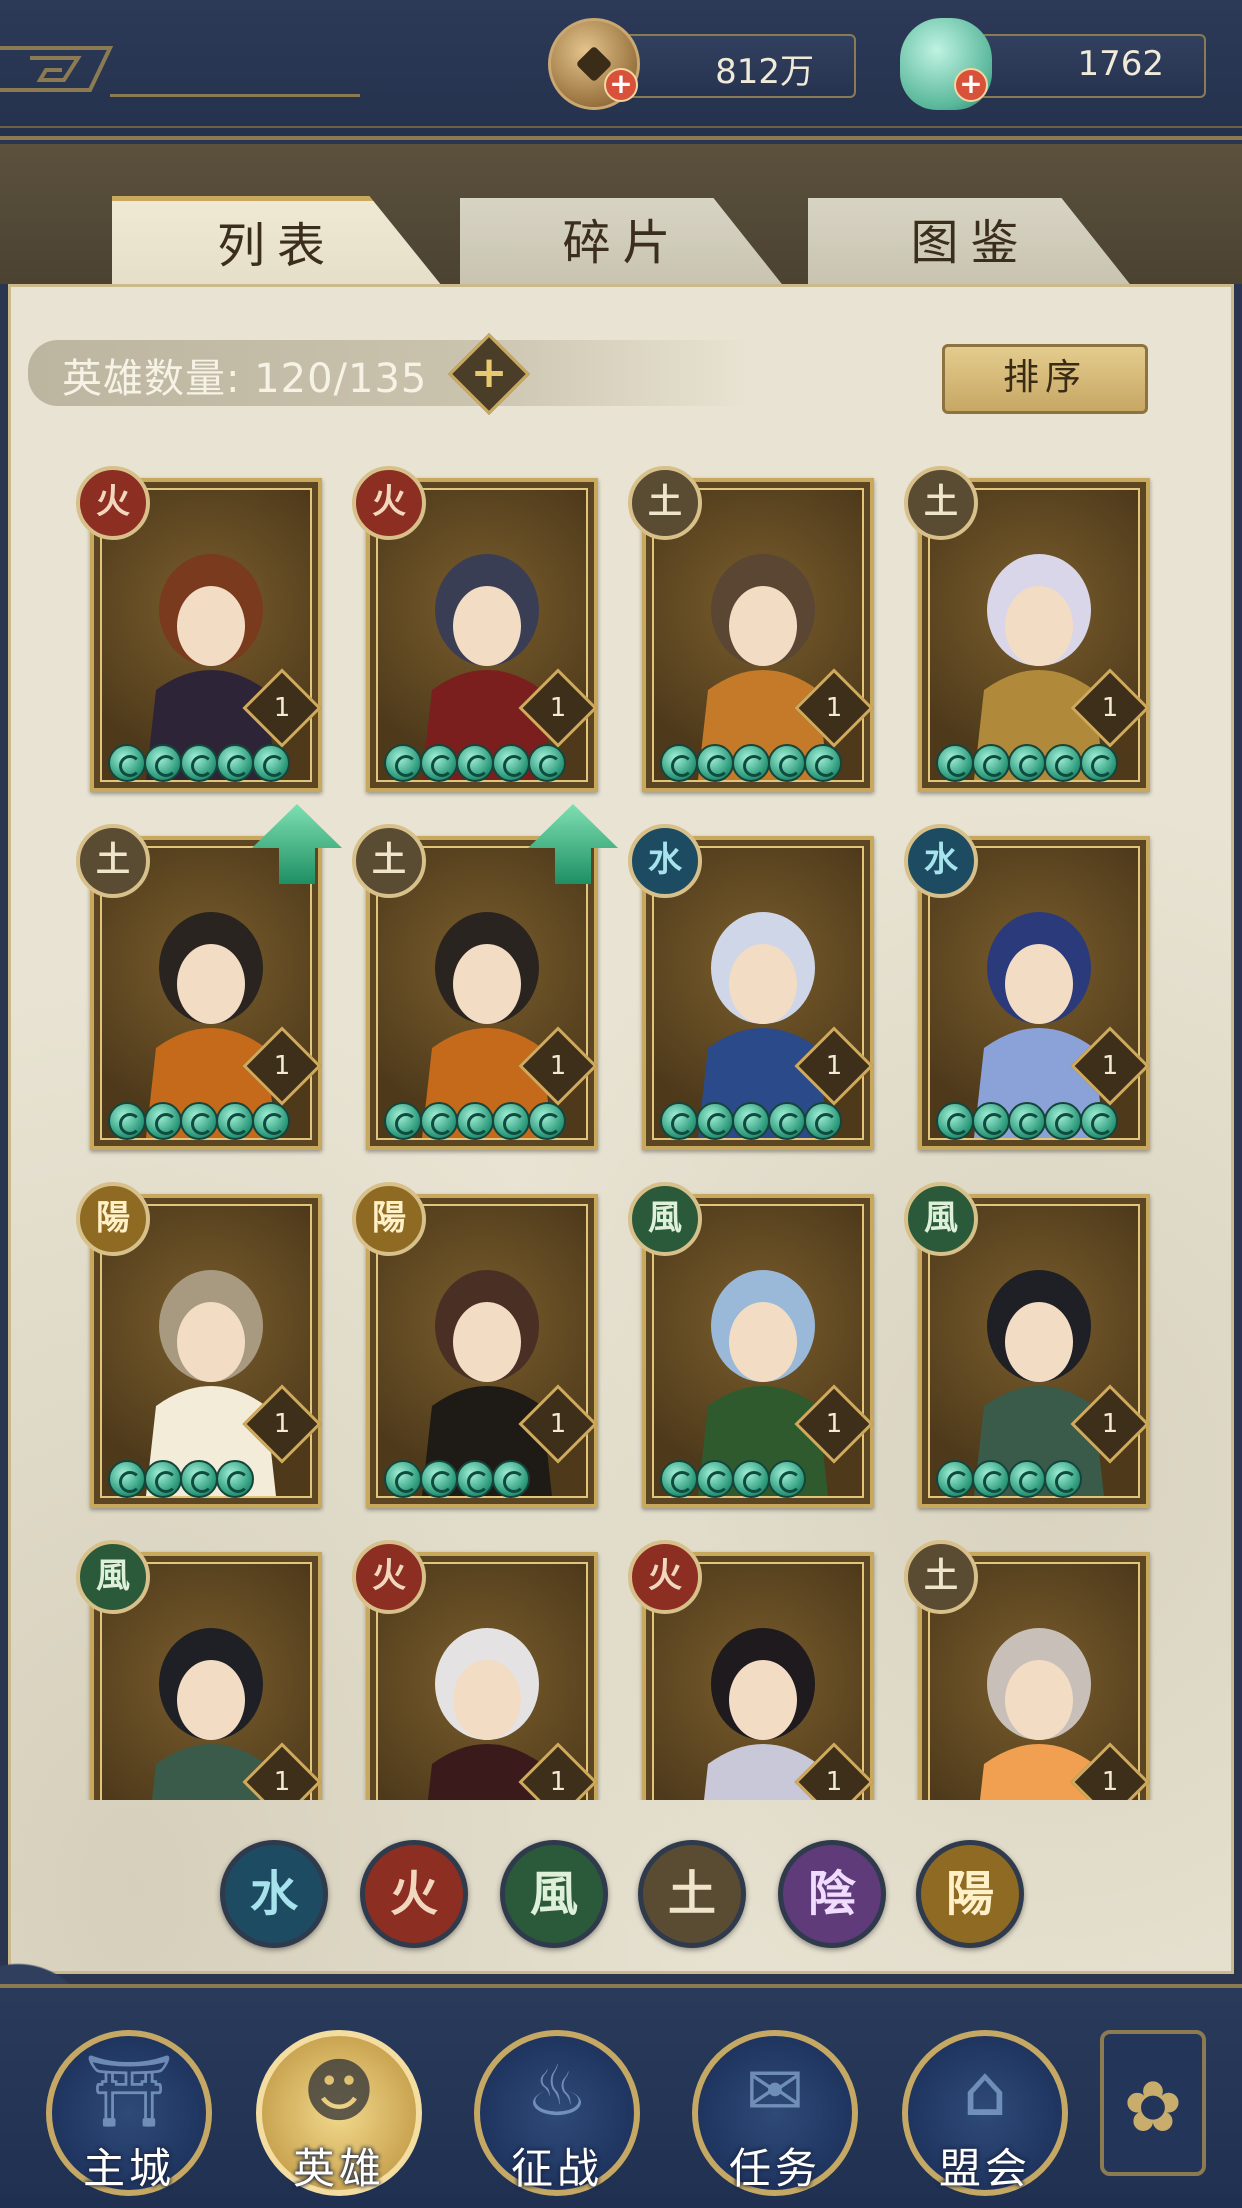 The image size is (1242, 2208). I want to click on more-menu-button: ✿, so click(1153, 2103).